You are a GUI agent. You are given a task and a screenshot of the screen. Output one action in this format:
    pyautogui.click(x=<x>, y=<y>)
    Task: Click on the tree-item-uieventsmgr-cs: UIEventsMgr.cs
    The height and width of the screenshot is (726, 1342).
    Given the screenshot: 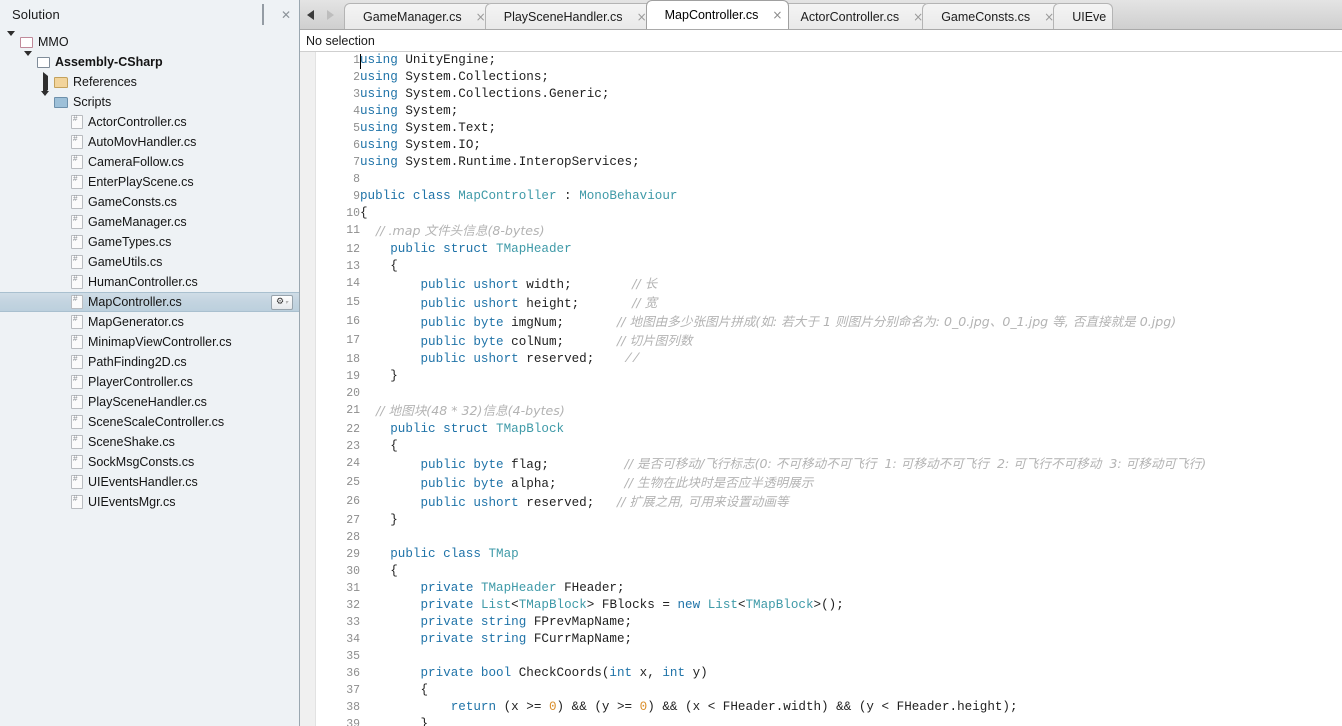 What is the action you would take?
    pyautogui.click(x=149, y=502)
    